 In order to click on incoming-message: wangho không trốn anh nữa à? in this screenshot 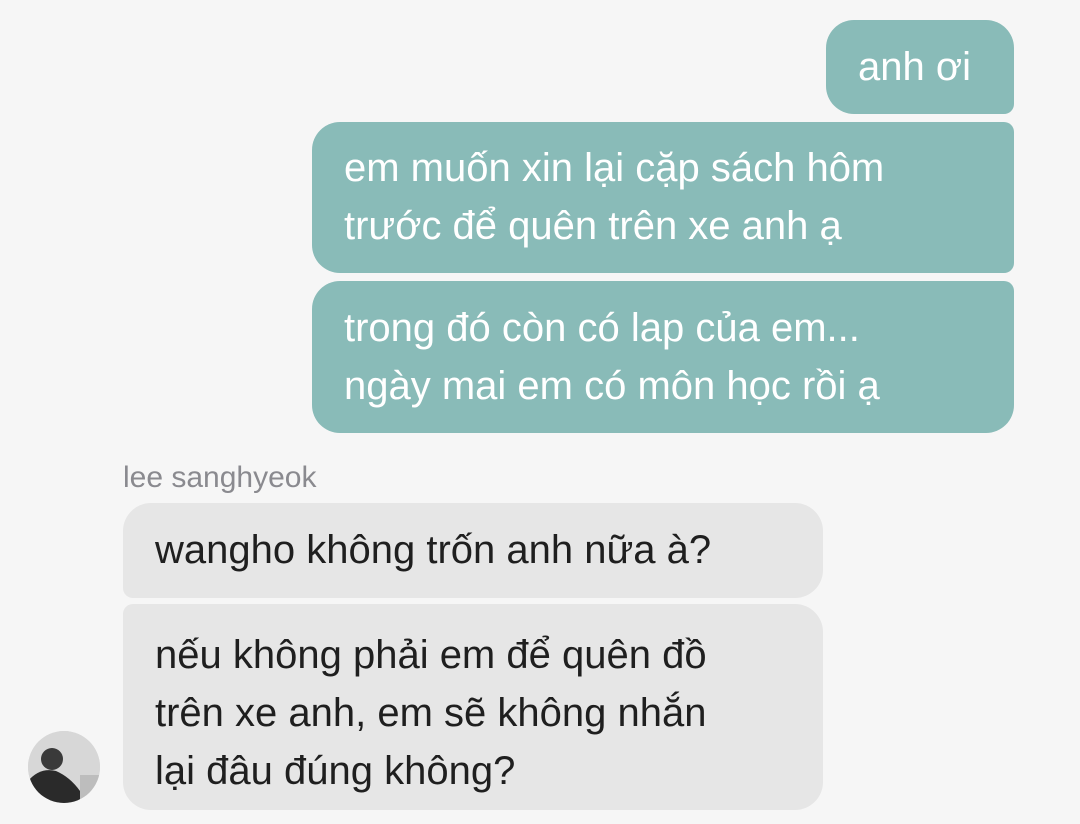, I will do `click(473, 550)`.